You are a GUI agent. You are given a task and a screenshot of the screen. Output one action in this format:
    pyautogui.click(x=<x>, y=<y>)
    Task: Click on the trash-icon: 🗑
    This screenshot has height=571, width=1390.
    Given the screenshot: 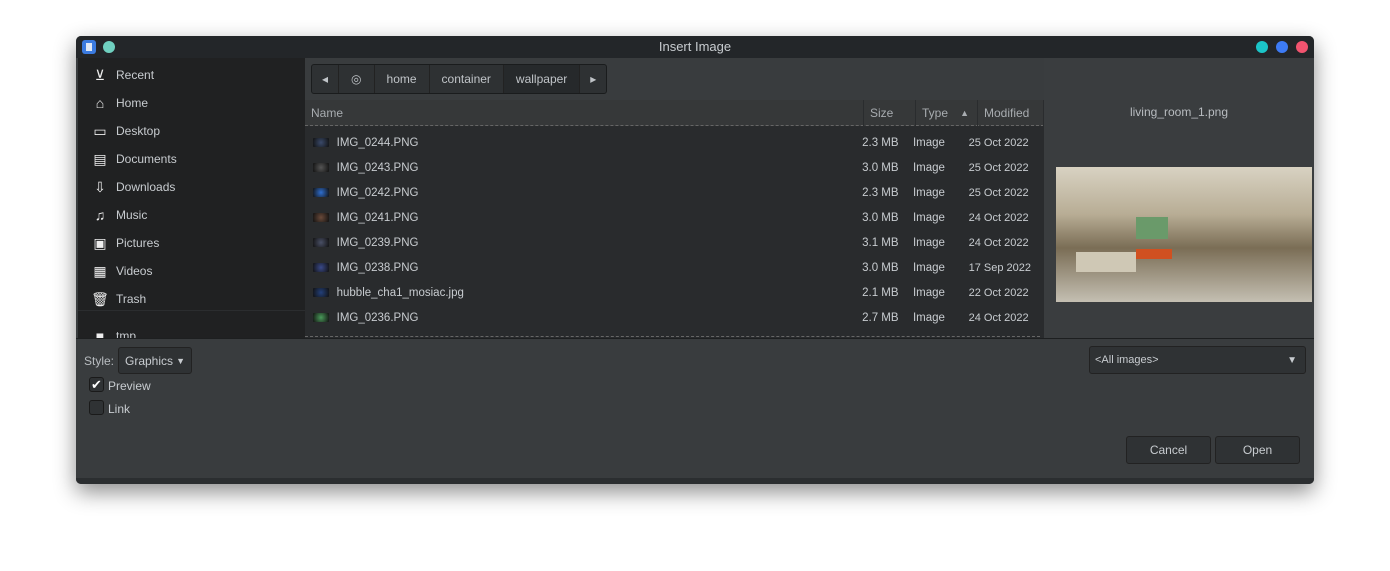 What is the action you would take?
    pyautogui.click(x=100, y=298)
    